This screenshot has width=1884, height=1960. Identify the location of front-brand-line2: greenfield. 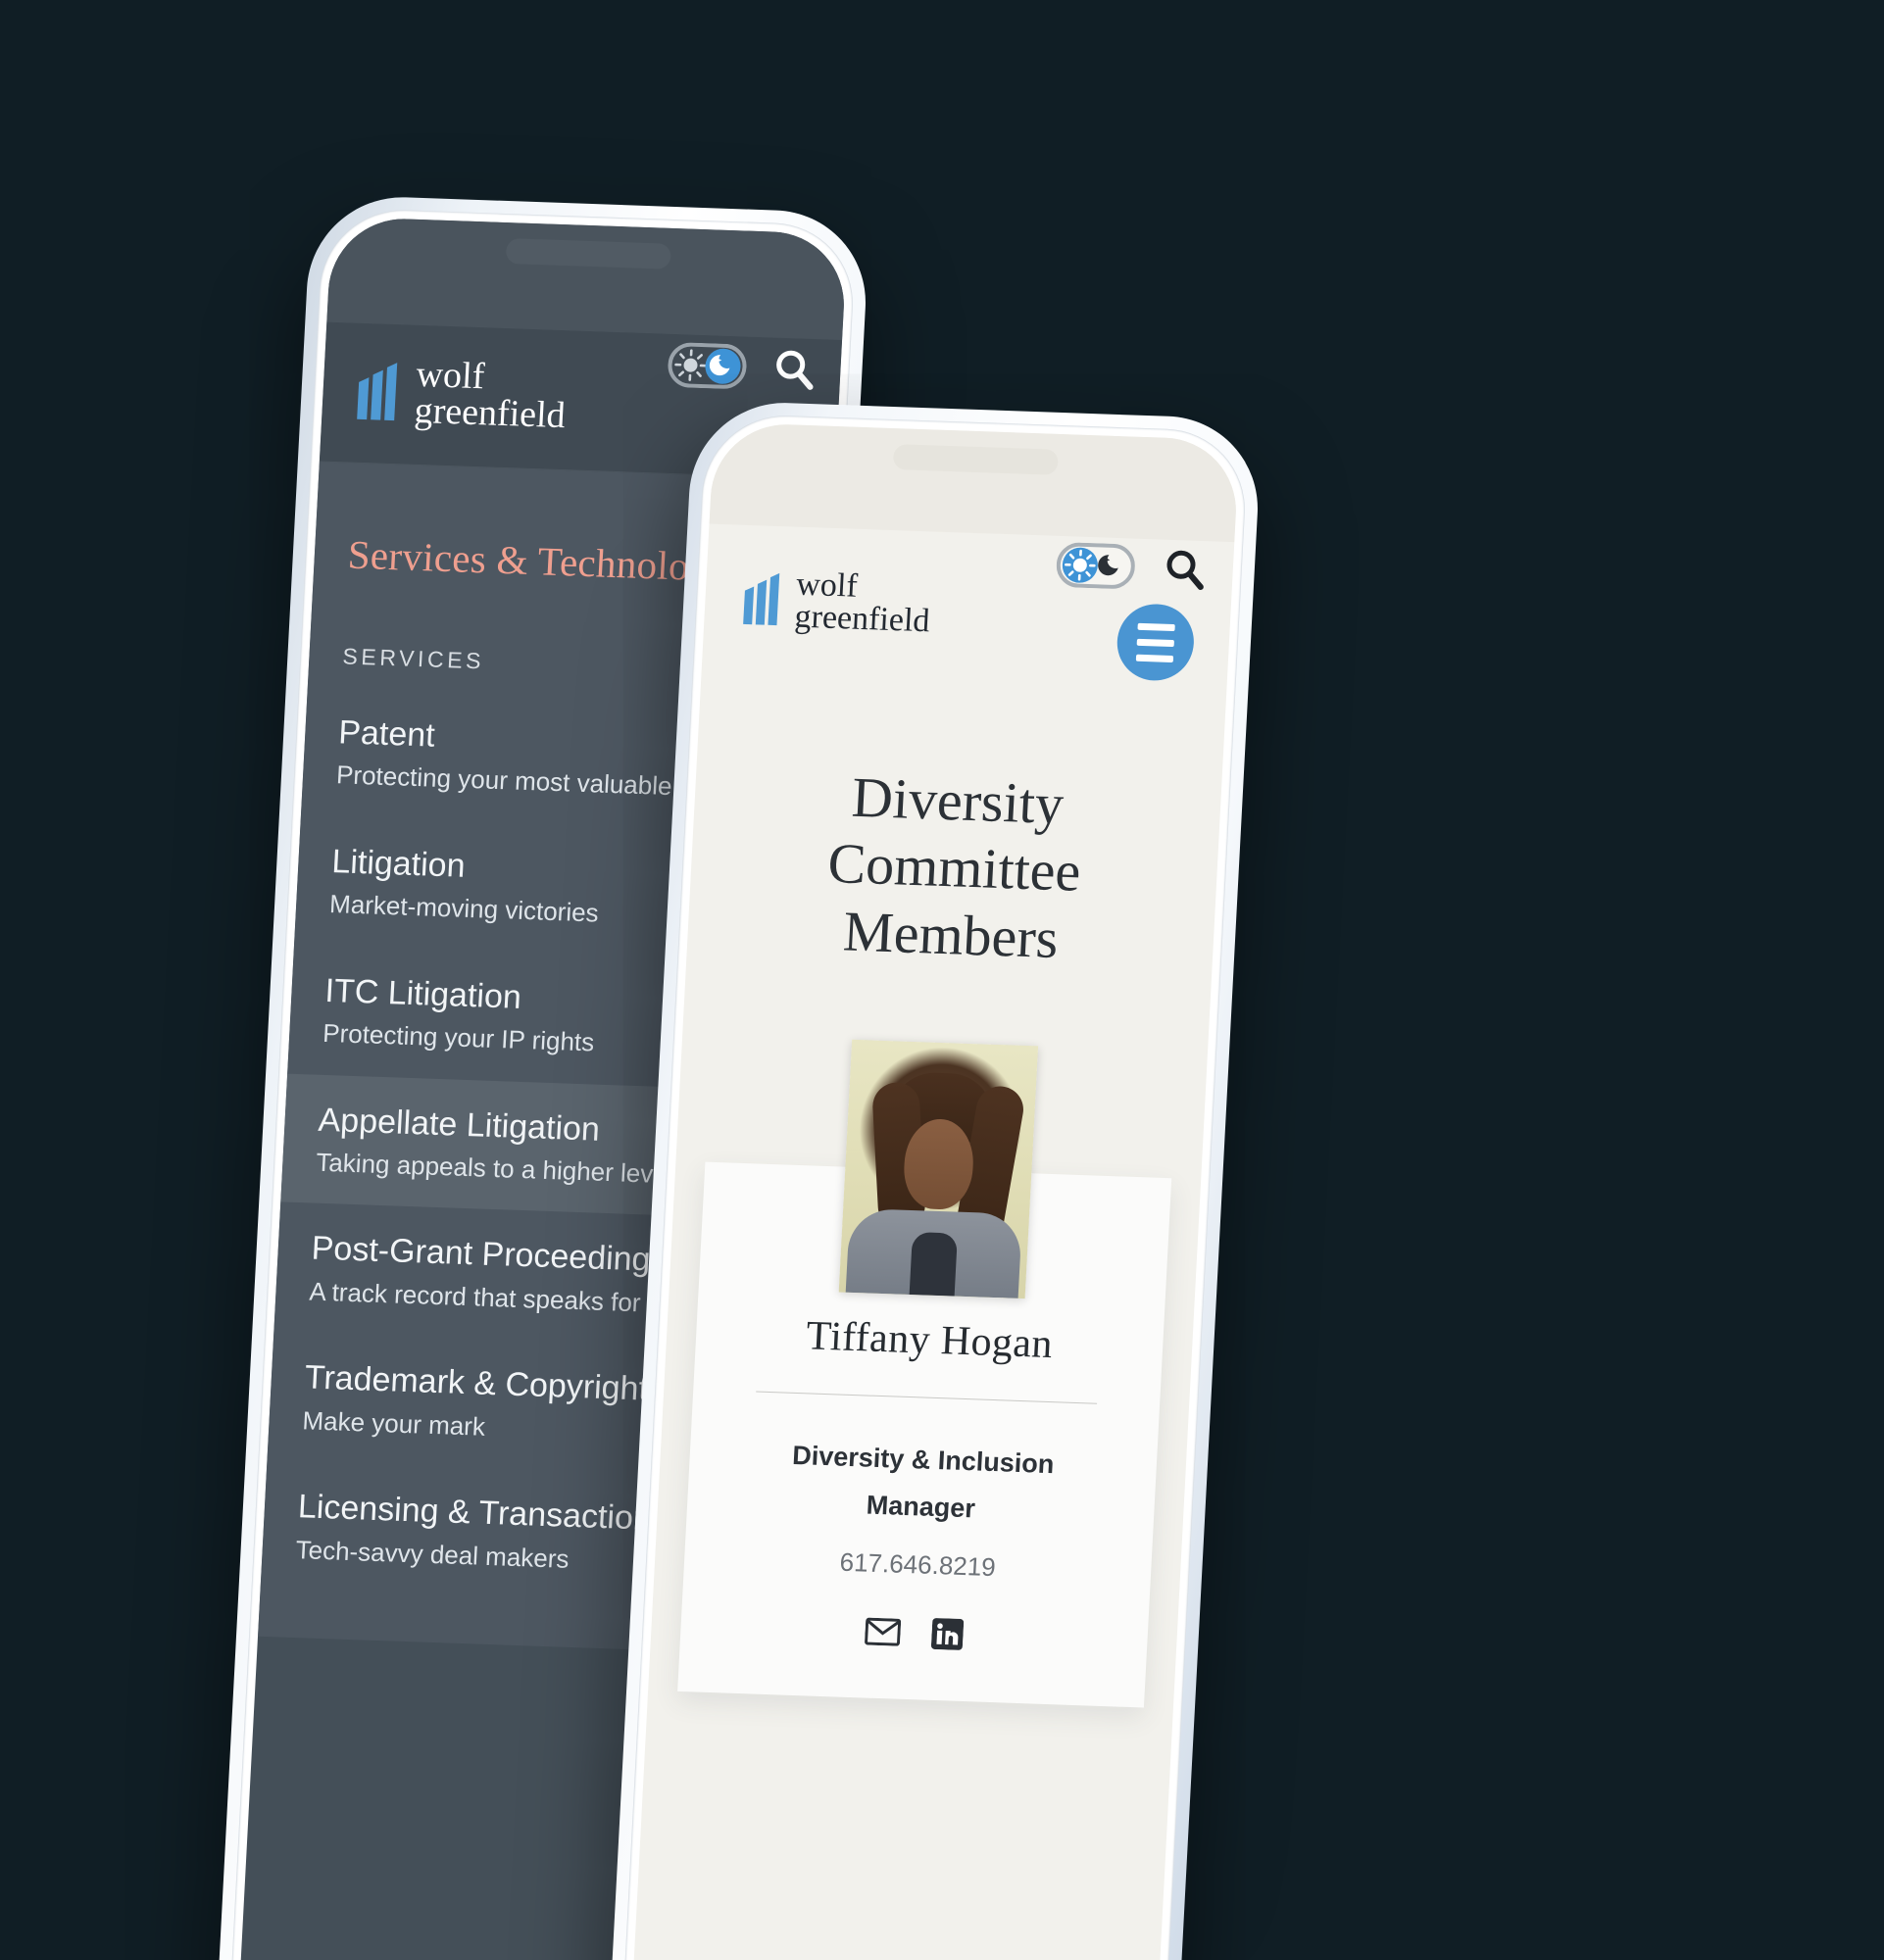
(862, 619).